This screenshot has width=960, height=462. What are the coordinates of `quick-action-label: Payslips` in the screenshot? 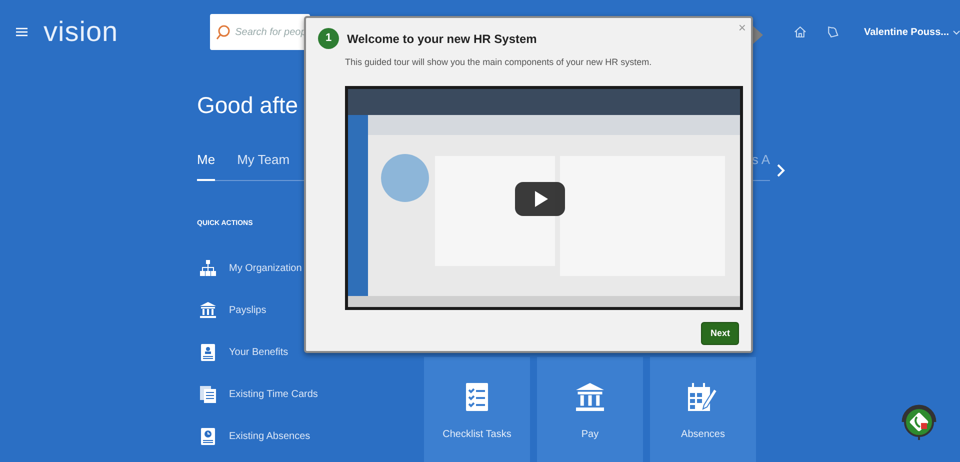 It's located at (247, 310).